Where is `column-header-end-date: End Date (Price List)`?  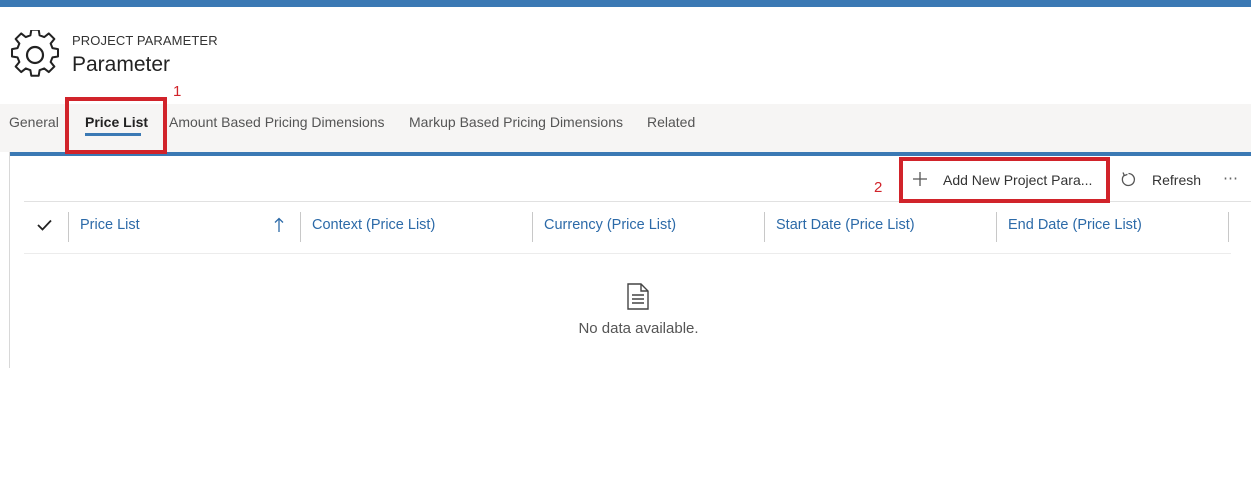
column-header-end-date: End Date (Price List) is located at coordinates (1075, 225).